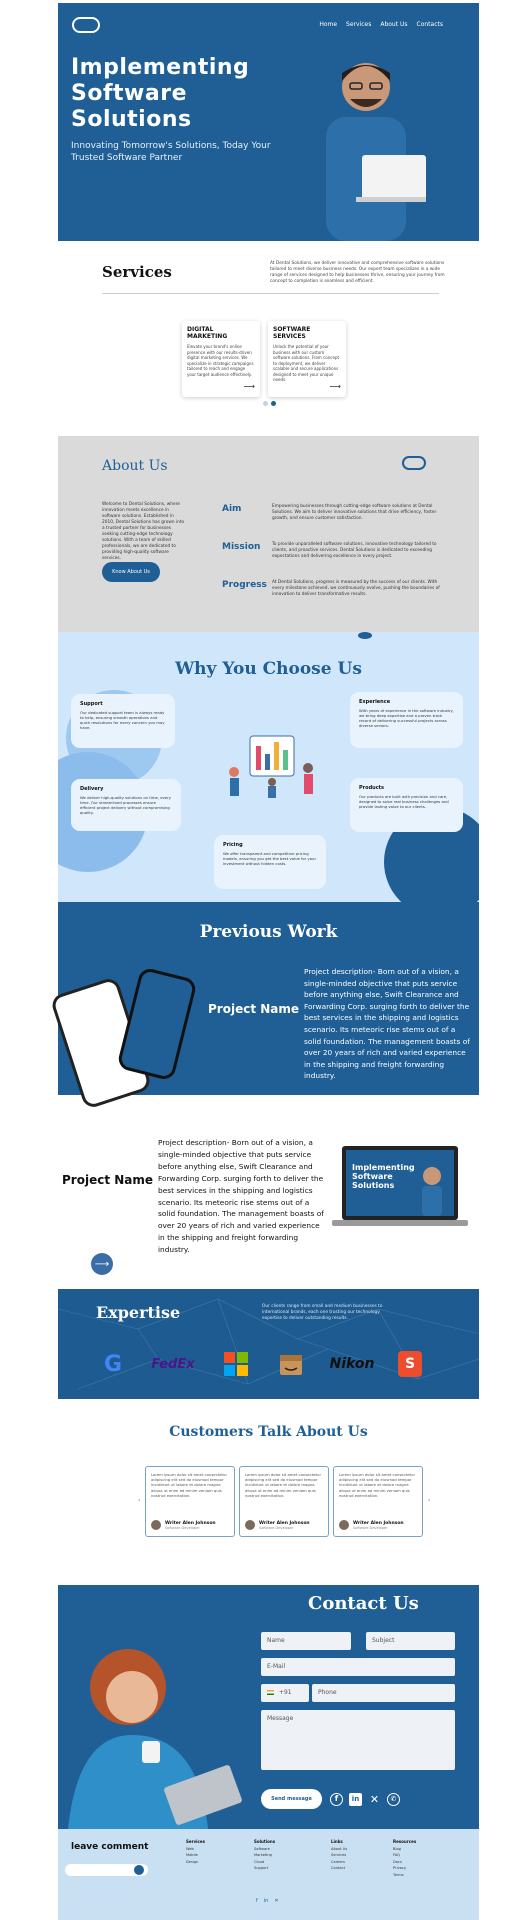  What do you see at coordinates (400, 1186) in the screenshot?
I see `laptop-mockup: Implementing Software Solutions` at bounding box center [400, 1186].